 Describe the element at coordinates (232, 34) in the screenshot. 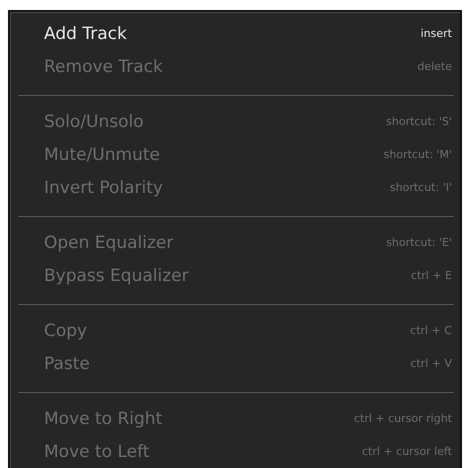

I see `menu-item: Add Track insert` at that location.